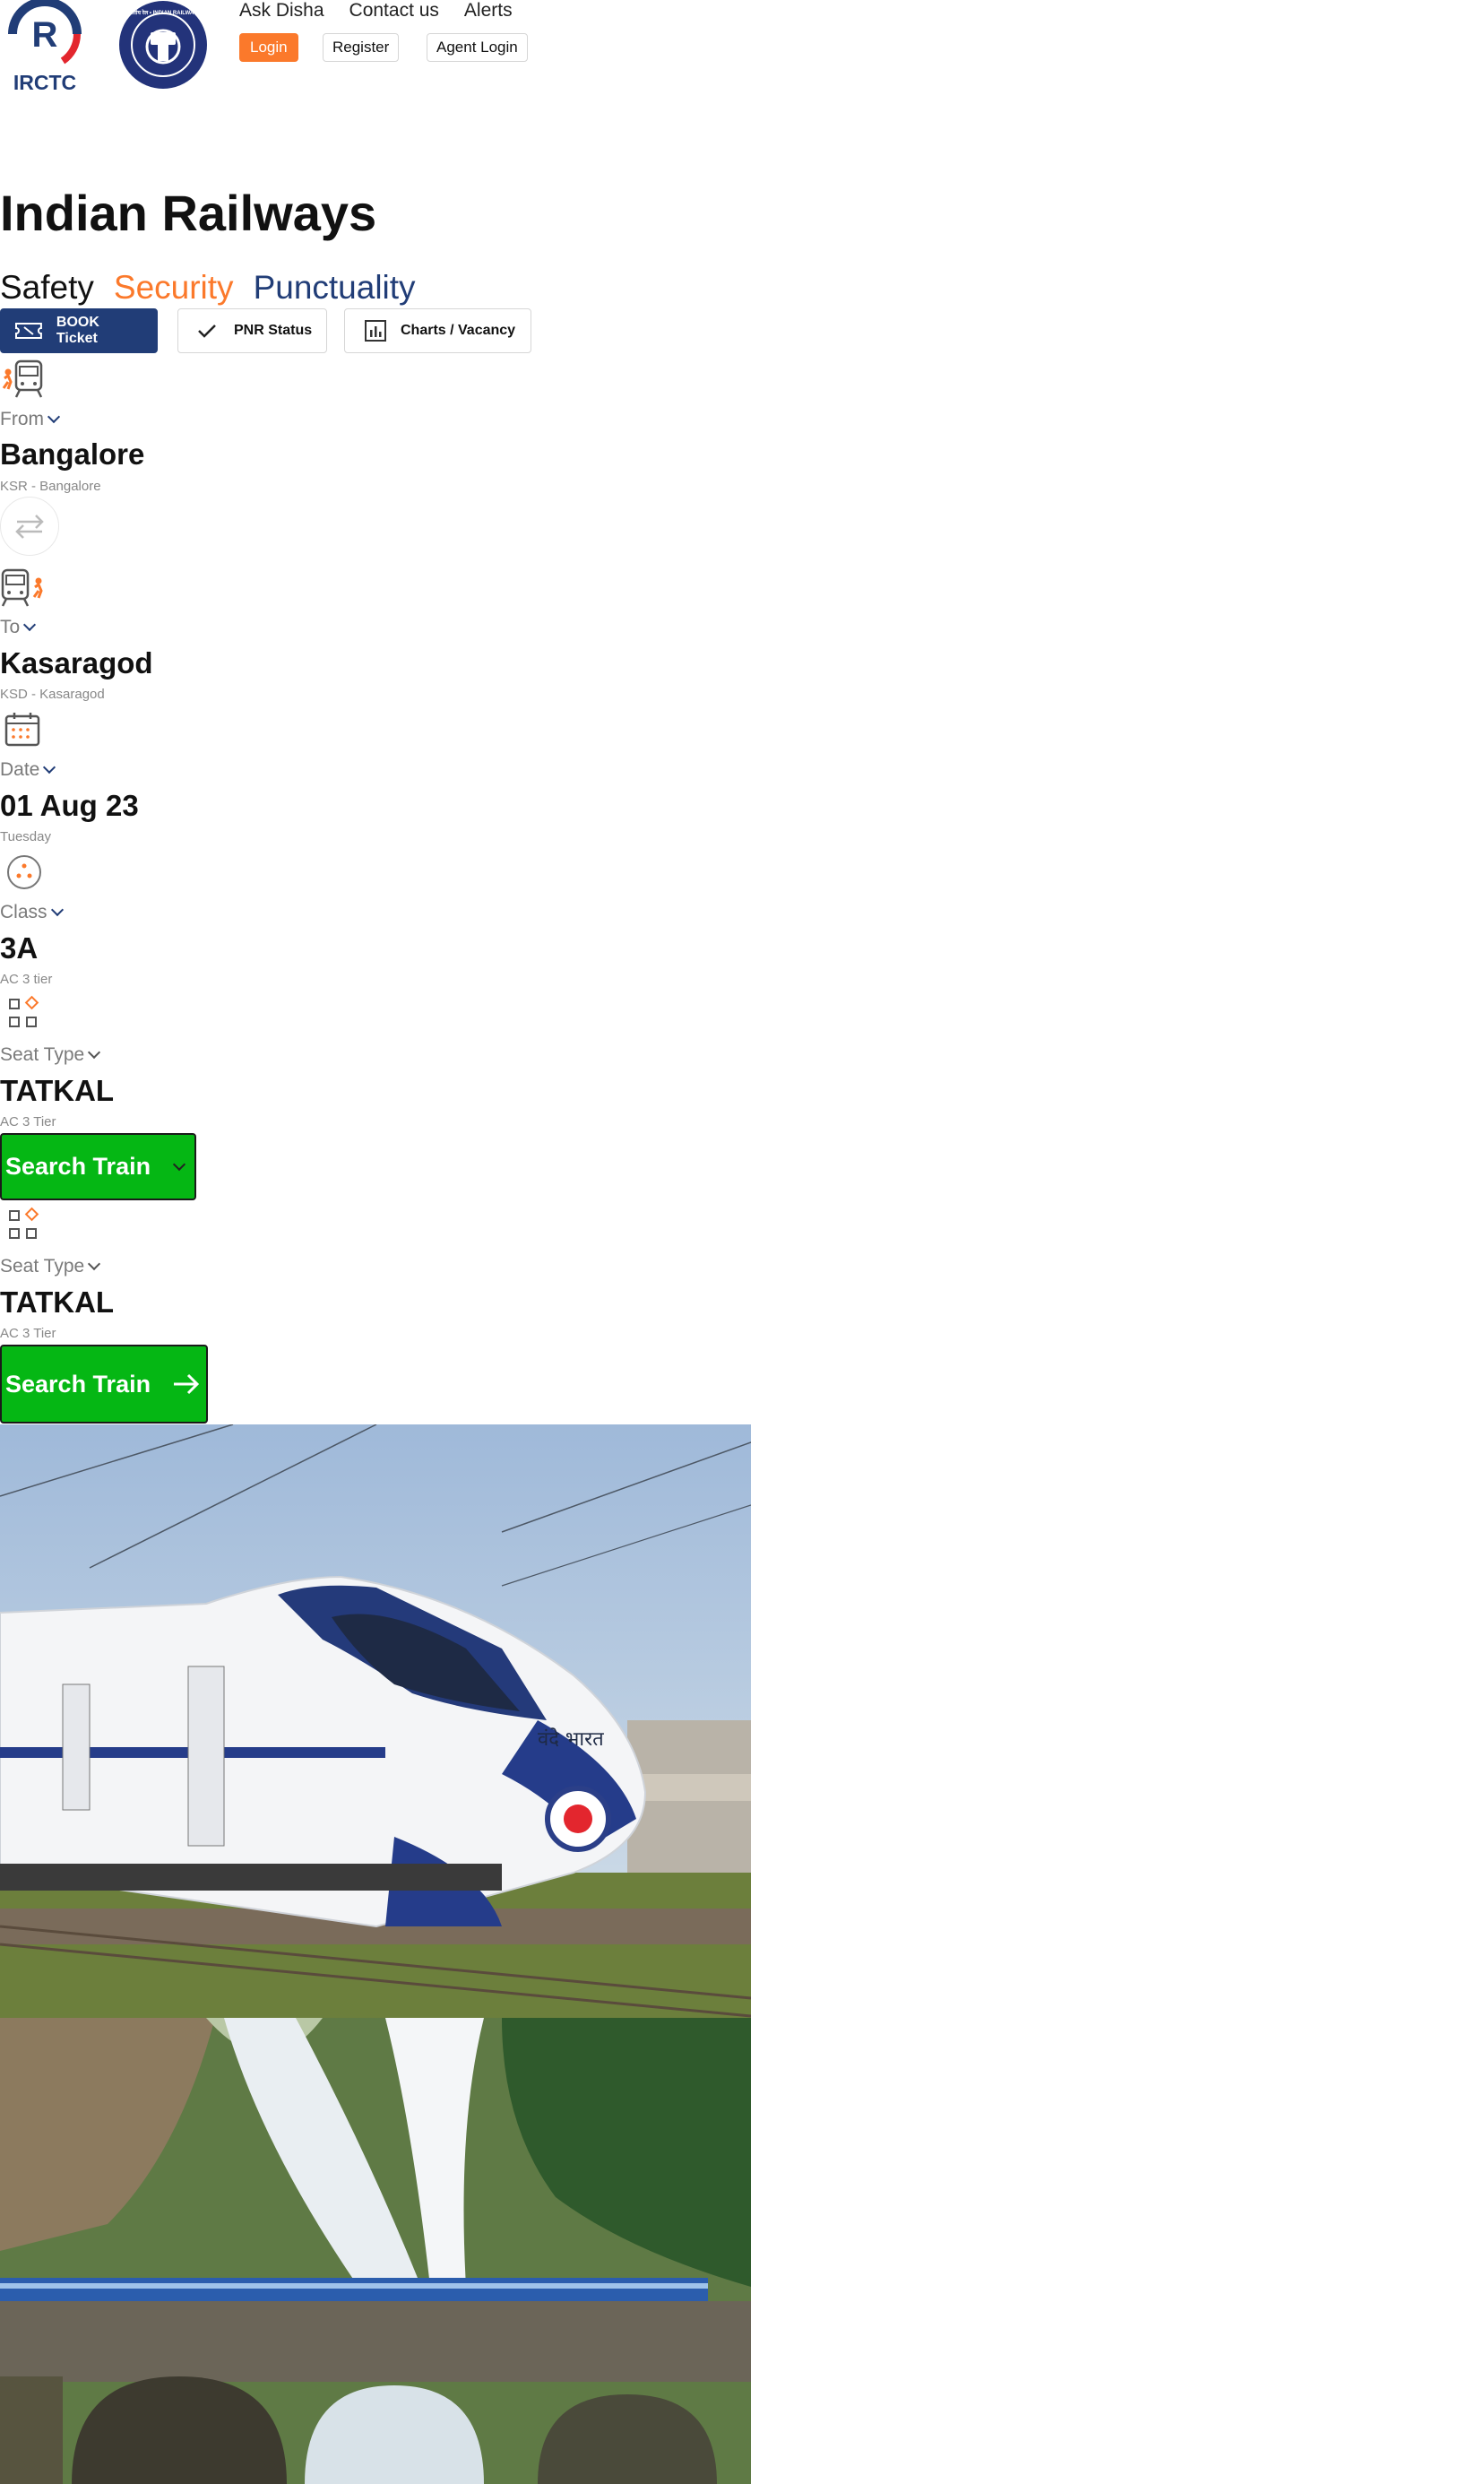 Image resolution: width=1484 pixels, height=2484 pixels. Describe the element at coordinates (163, 45) in the screenshot. I see `indian-railways-logo: भारतीय रेल • INDIAN RAILWAYS` at that location.